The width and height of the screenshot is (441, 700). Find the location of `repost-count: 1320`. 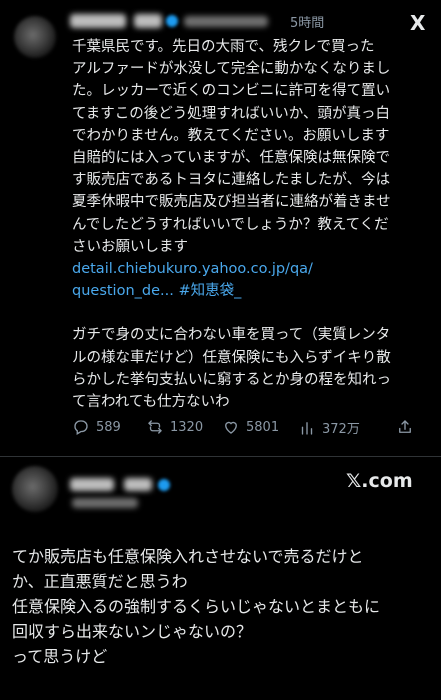

repost-count: 1320 is located at coordinates (187, 427).